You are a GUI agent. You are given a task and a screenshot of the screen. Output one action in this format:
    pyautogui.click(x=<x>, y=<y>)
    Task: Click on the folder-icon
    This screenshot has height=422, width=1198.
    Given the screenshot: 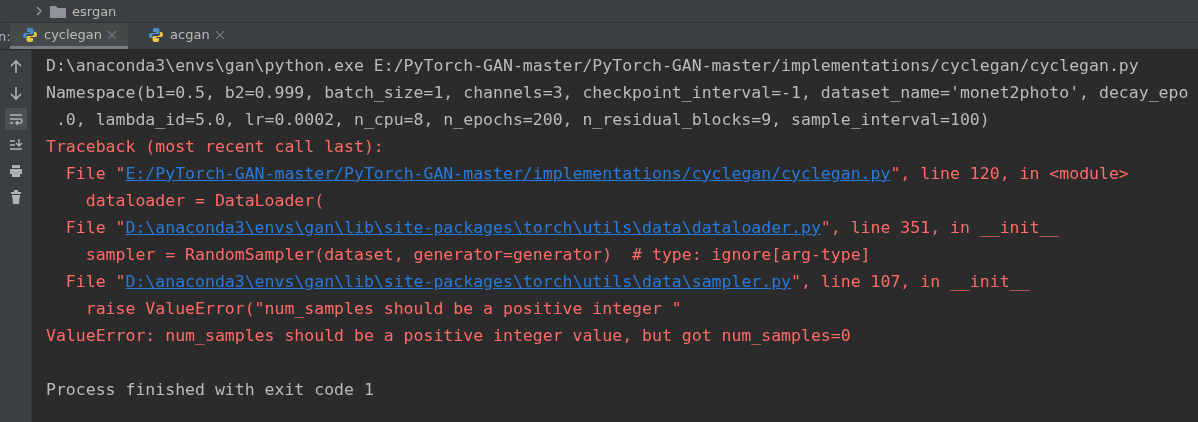 What is the action you would take?
    pyautogui.click(x=58, y=11)
    